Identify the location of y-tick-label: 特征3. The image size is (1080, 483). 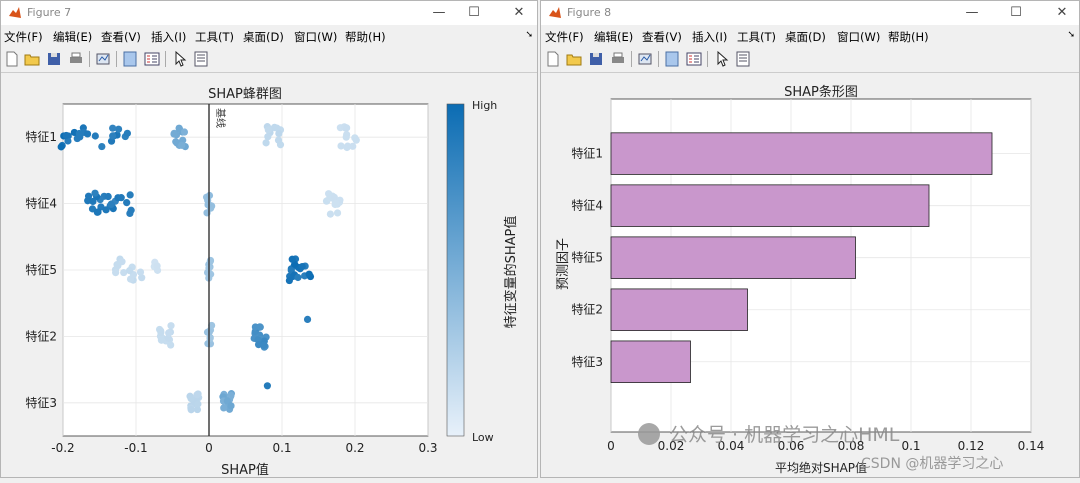
(41, 402).